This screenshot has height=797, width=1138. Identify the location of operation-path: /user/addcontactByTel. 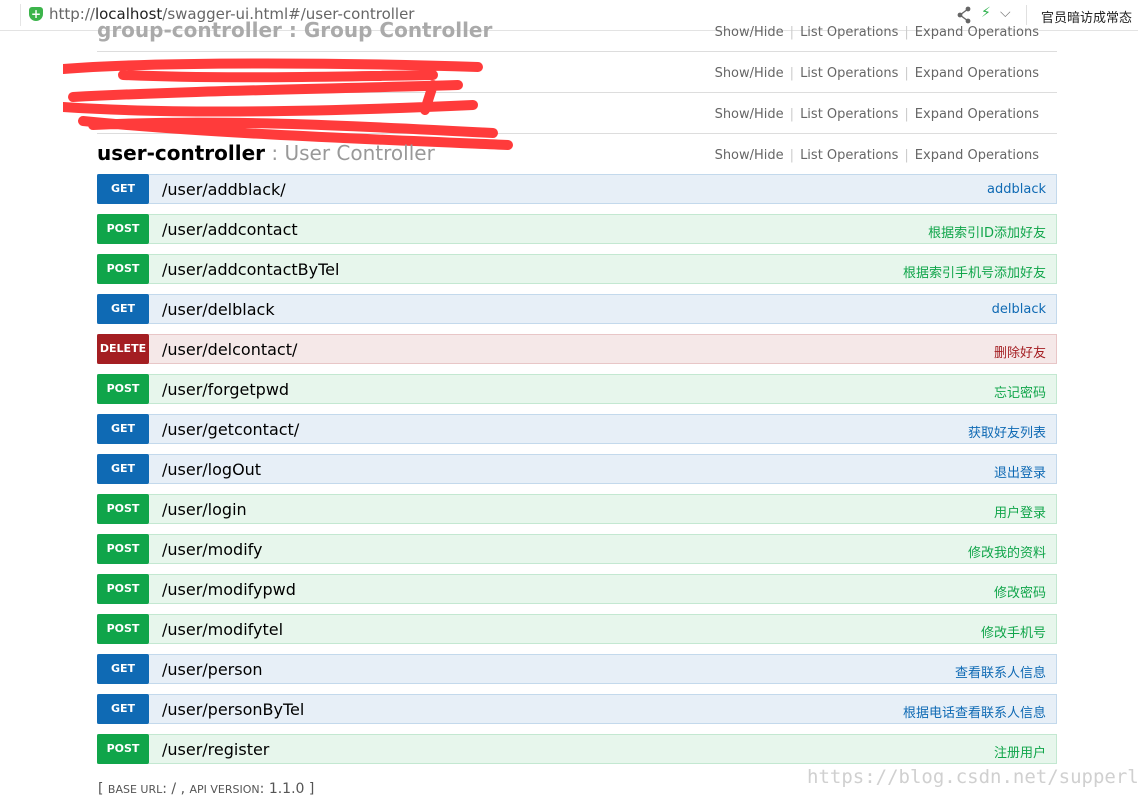
(250, 269).